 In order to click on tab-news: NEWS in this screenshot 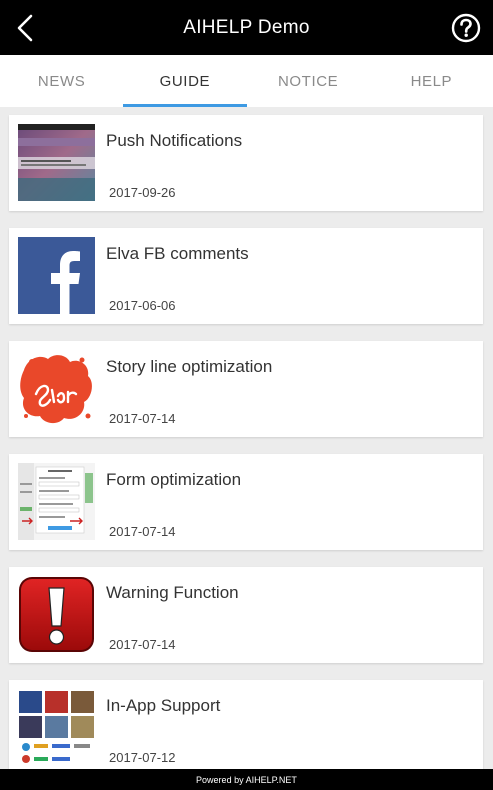, I will do `click(61, 81)`.